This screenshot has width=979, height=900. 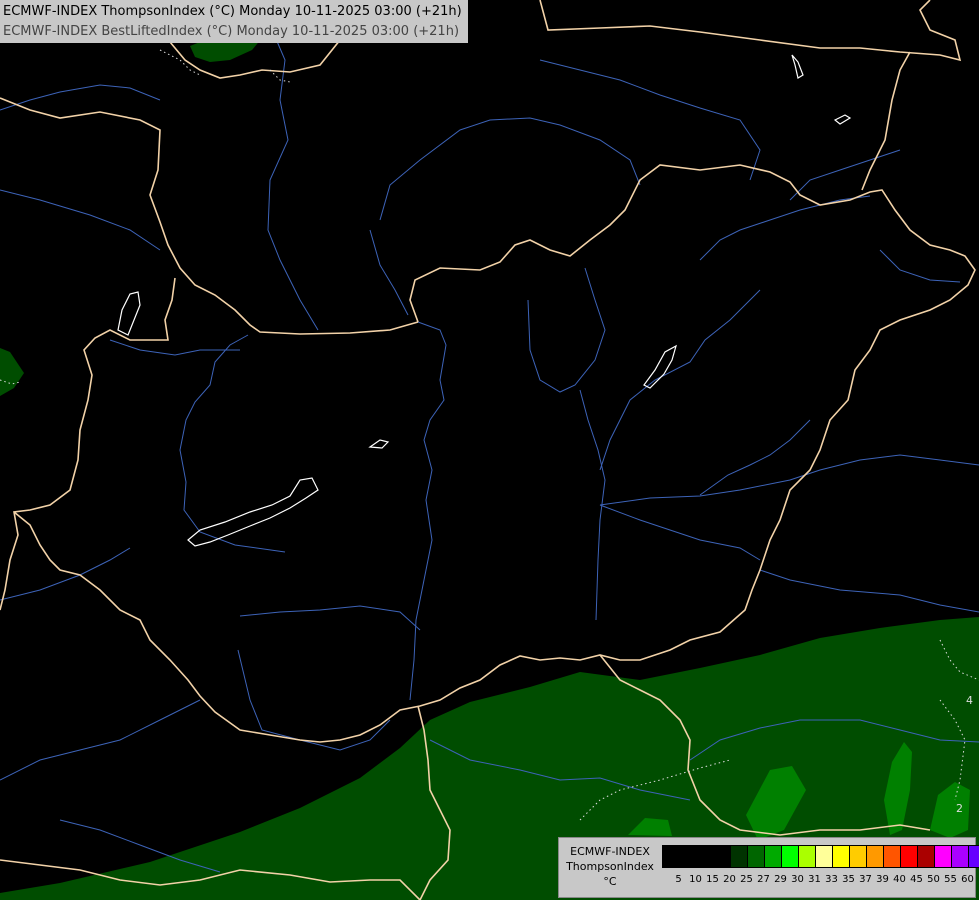 What do you see at coordinates (253, 512) in the screenshot?
I see `lake-balaton` at bounding box center [253, 512].